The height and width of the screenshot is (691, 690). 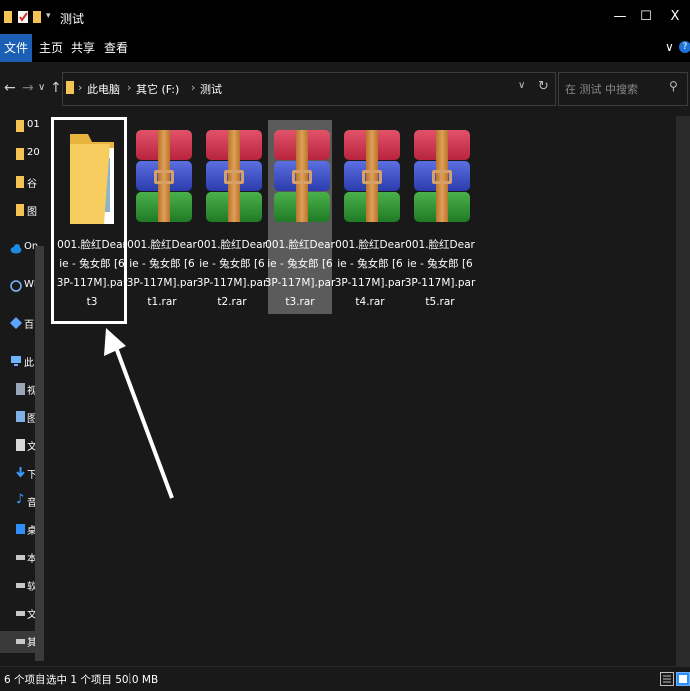 I want to click on nav-item-label: 20, so click(x=33, y=152).